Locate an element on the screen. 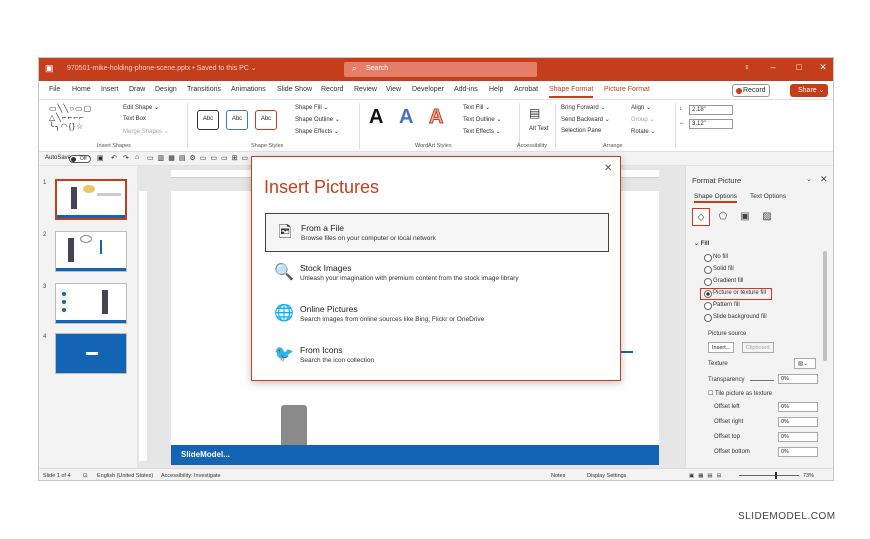  tab-review: Review is located at coordinates (365, 89).